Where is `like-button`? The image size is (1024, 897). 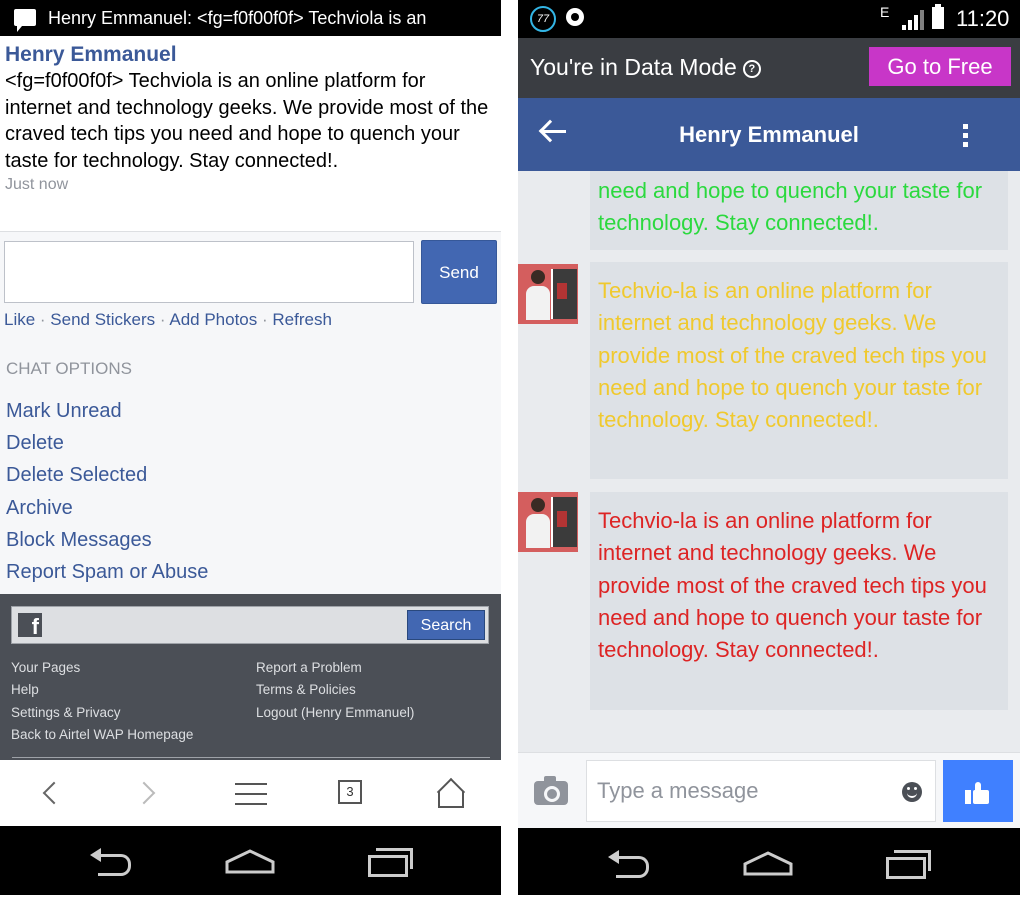
like-button is located at coordinates (978, 791).